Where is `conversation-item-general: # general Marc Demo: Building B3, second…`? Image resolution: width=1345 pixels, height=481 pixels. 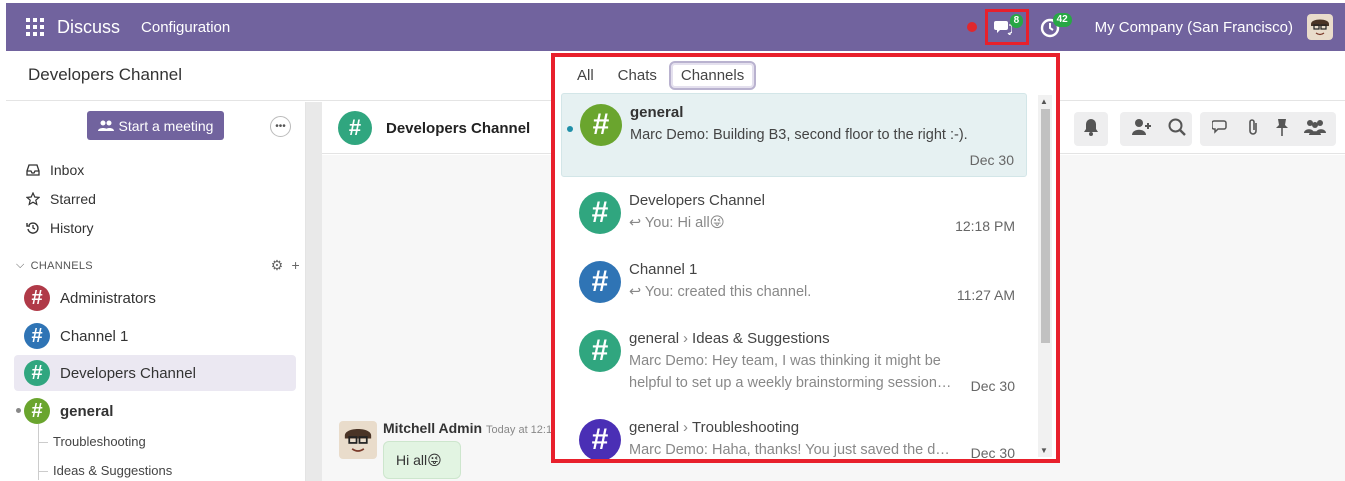
conversation-item-general: # general Marc Demo: Building B3, second… is located at coordinates (794, 135).